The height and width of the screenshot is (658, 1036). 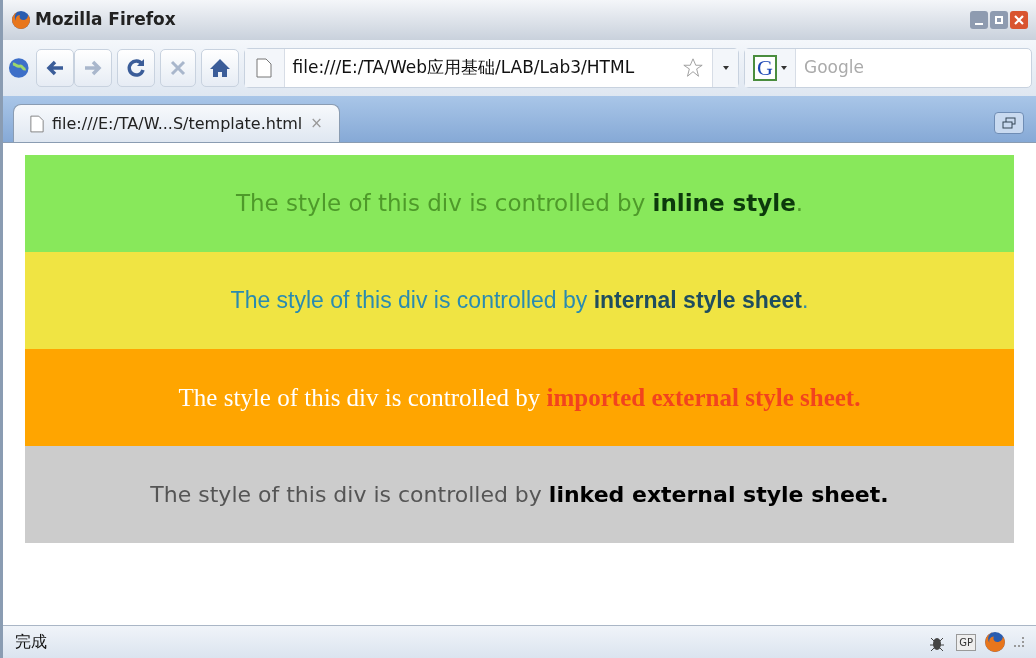 I want to click on div-text: The style of this div is controlled by internal style sheet., so click(x=519, y=301).